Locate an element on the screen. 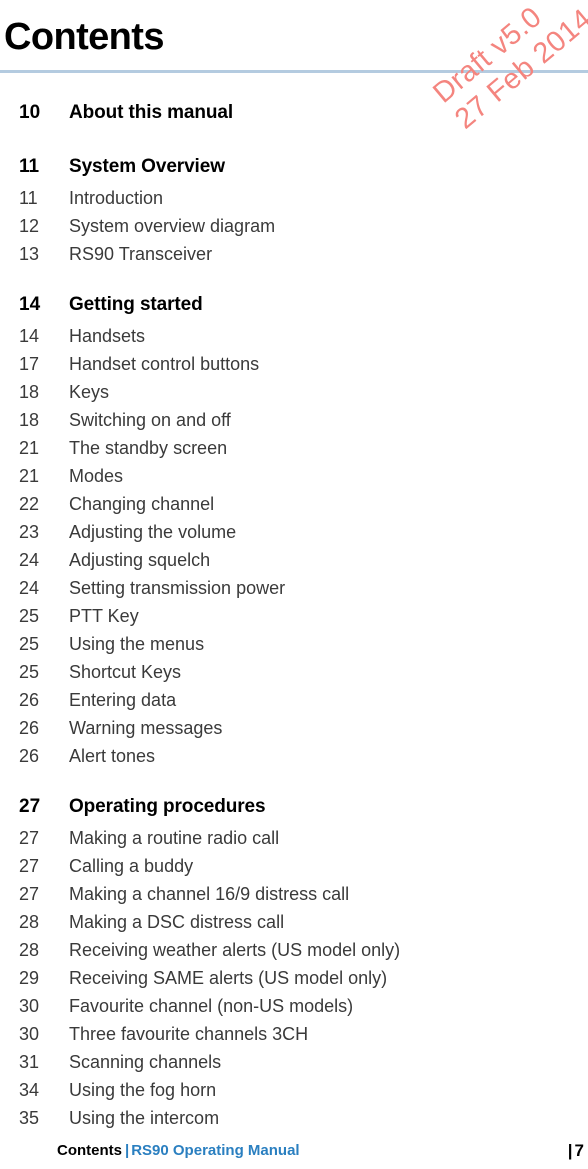 This screenshot has height=1169, width=588. toc-entry-row: 31 Scanning channels is located at coordinates (294, 1062).